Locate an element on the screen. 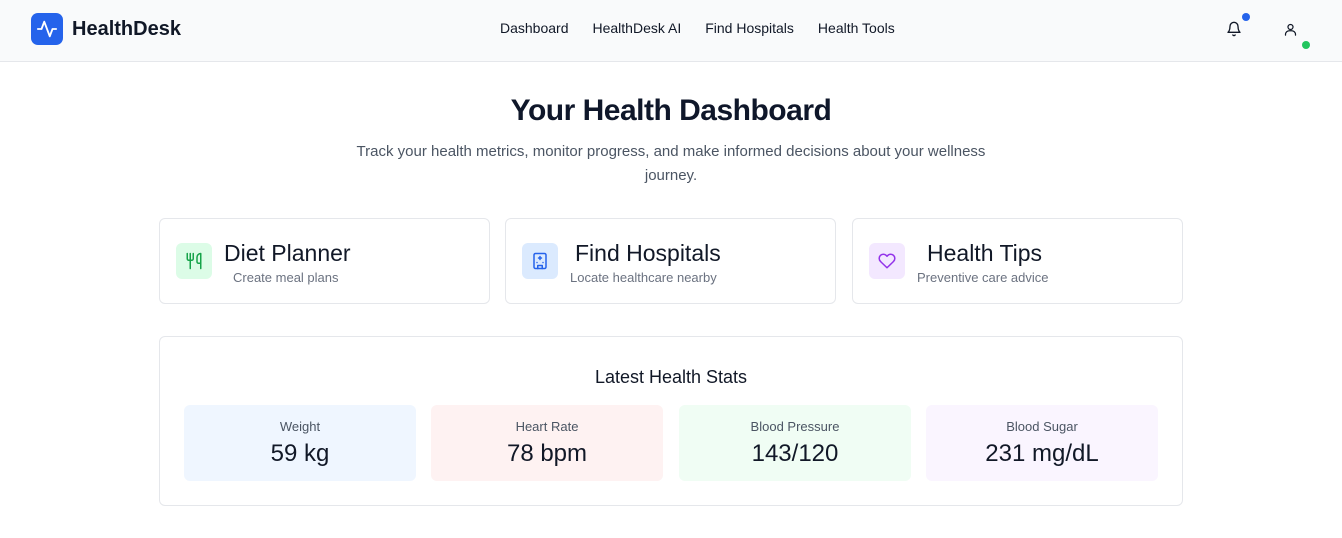 The height and width of the screenshot is (538, 1342). card-title: Health Tips is located at coordinates (985, 253).